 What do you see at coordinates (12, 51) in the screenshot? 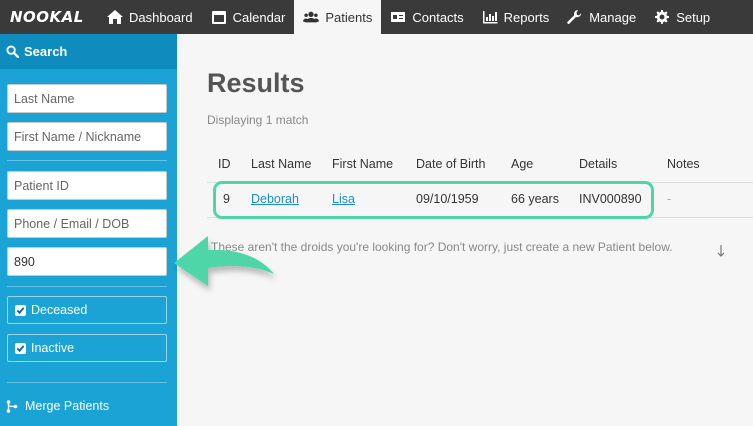
I see `search-icon` at bounding box center [12, 51].